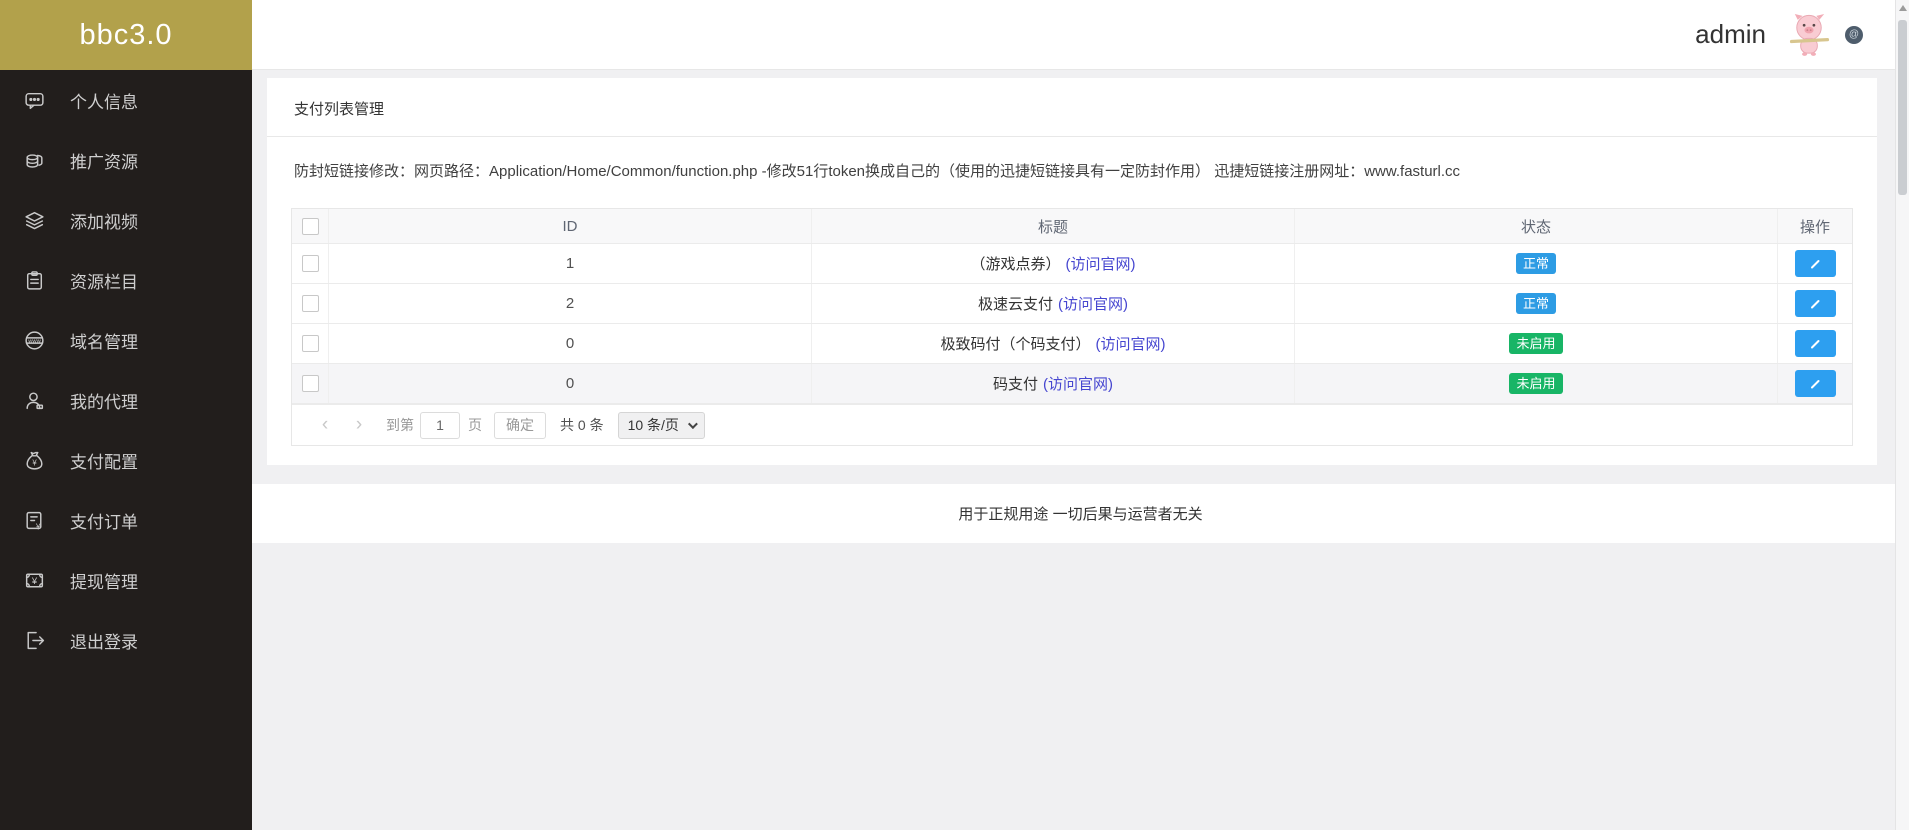  Describe the element at coordinates (570, 226) in the screenshot. I see `column-header-id: ID` at that location.